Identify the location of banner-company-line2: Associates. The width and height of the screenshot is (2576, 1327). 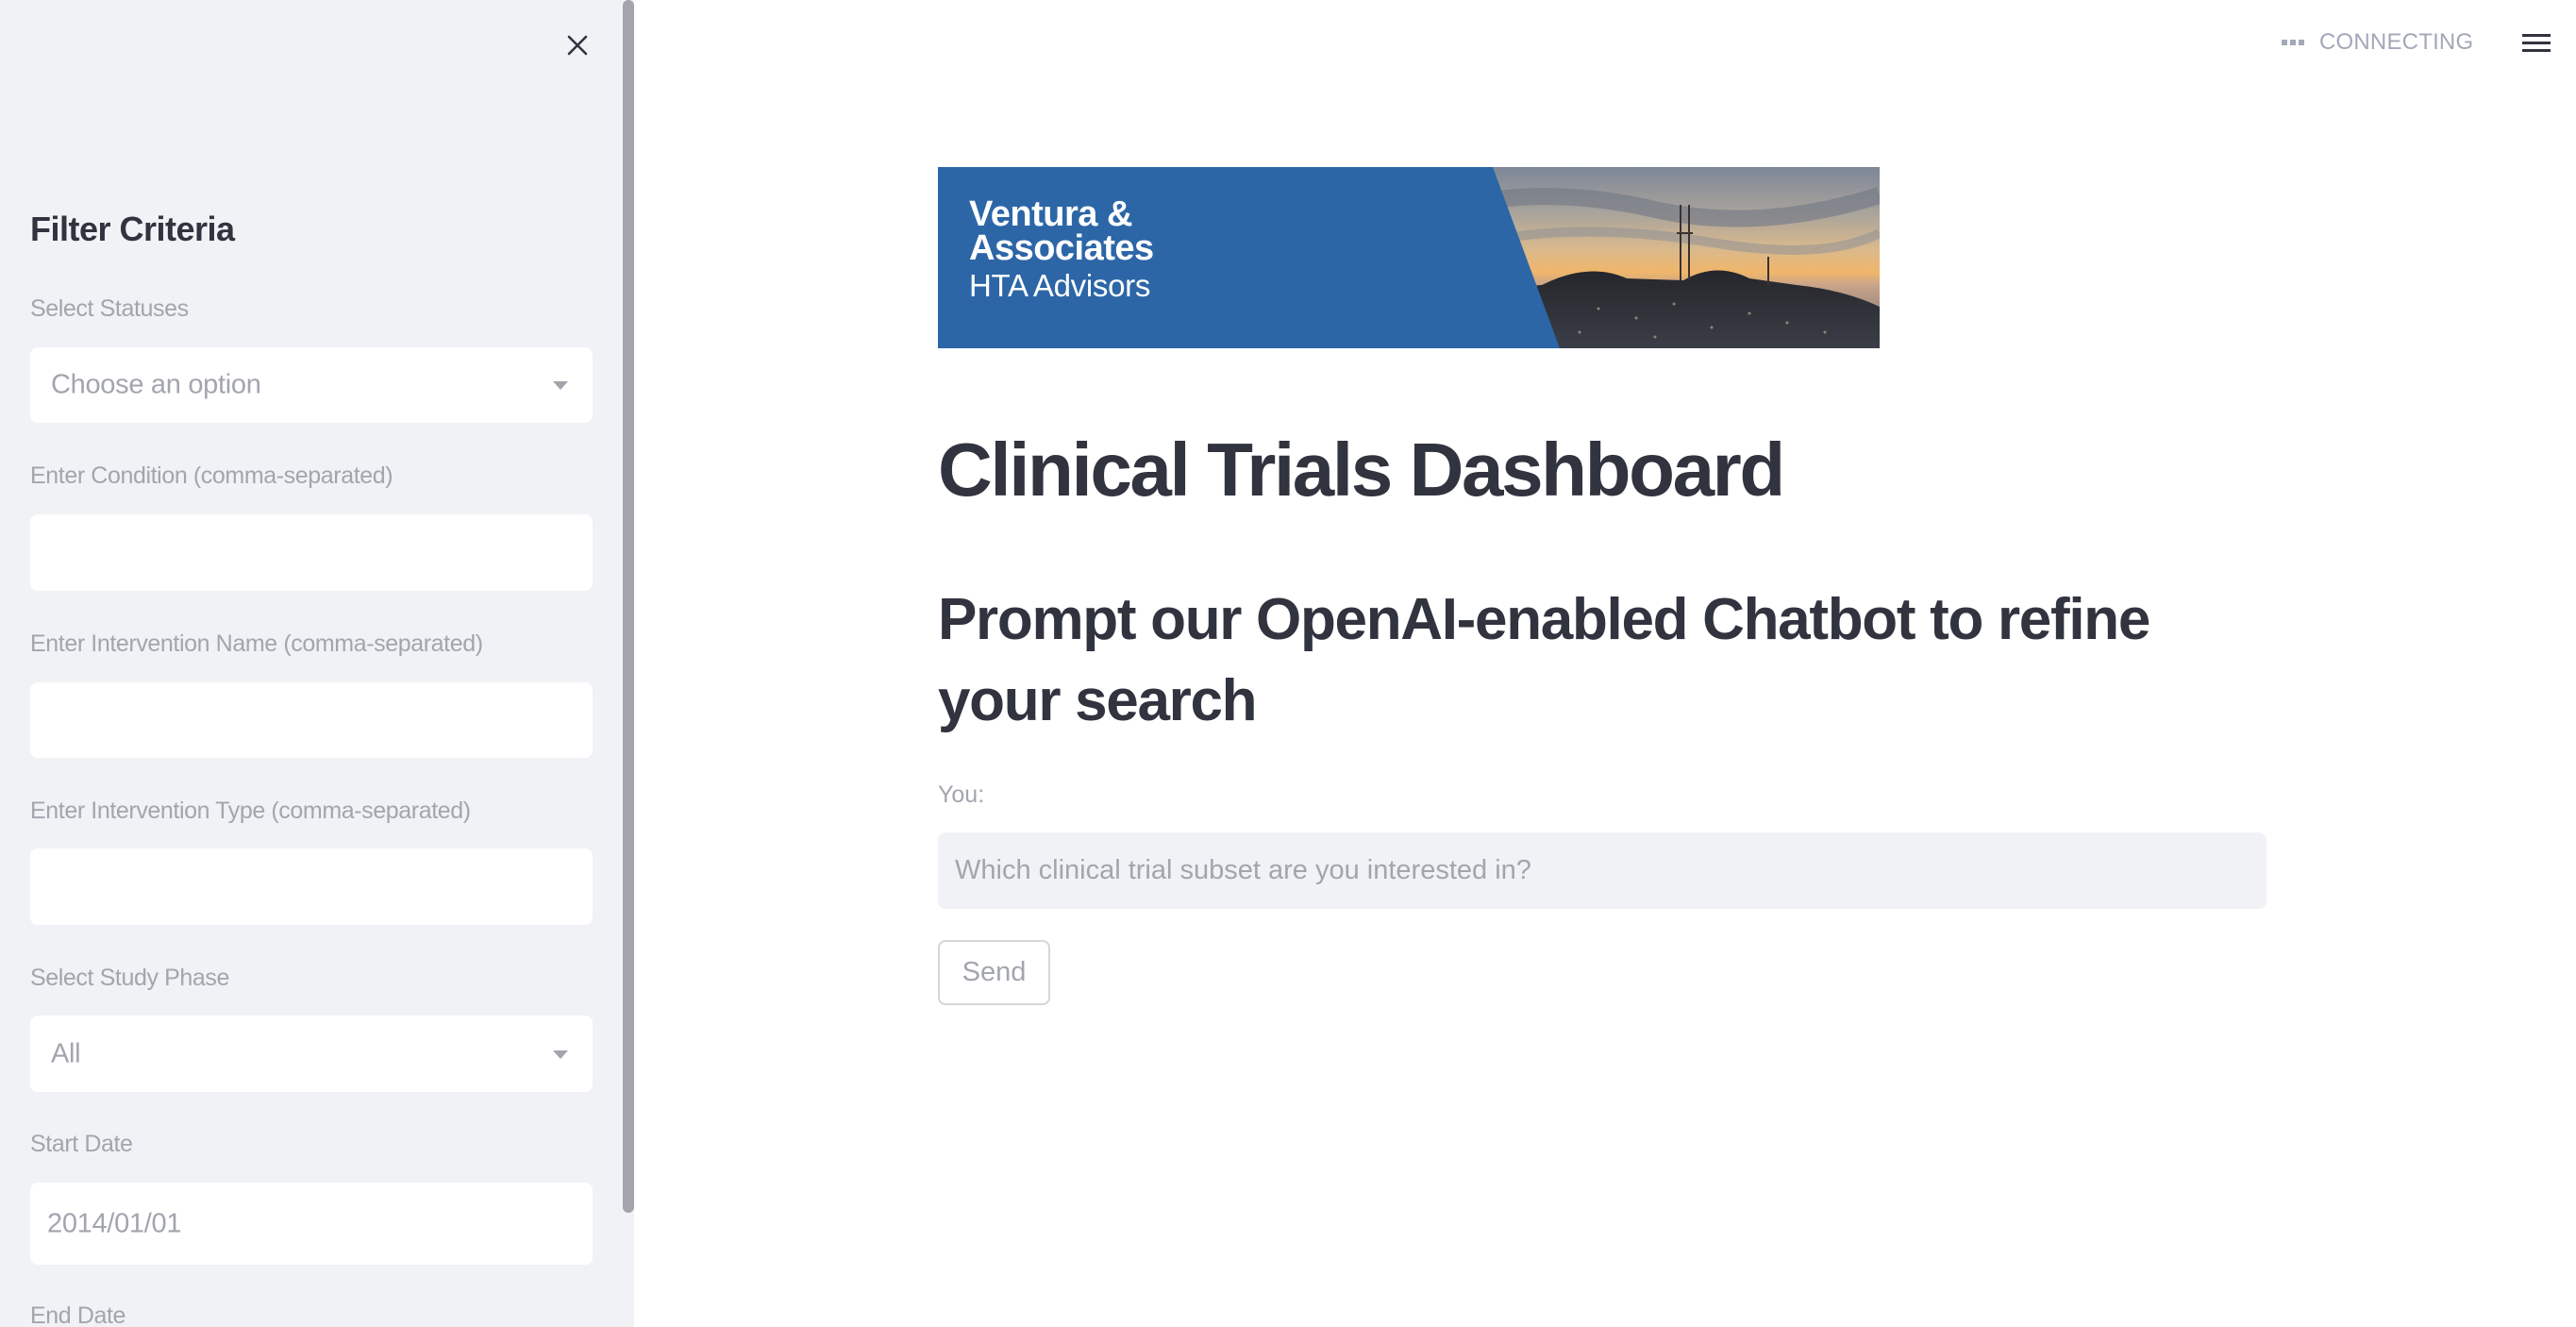
(1061, 248).